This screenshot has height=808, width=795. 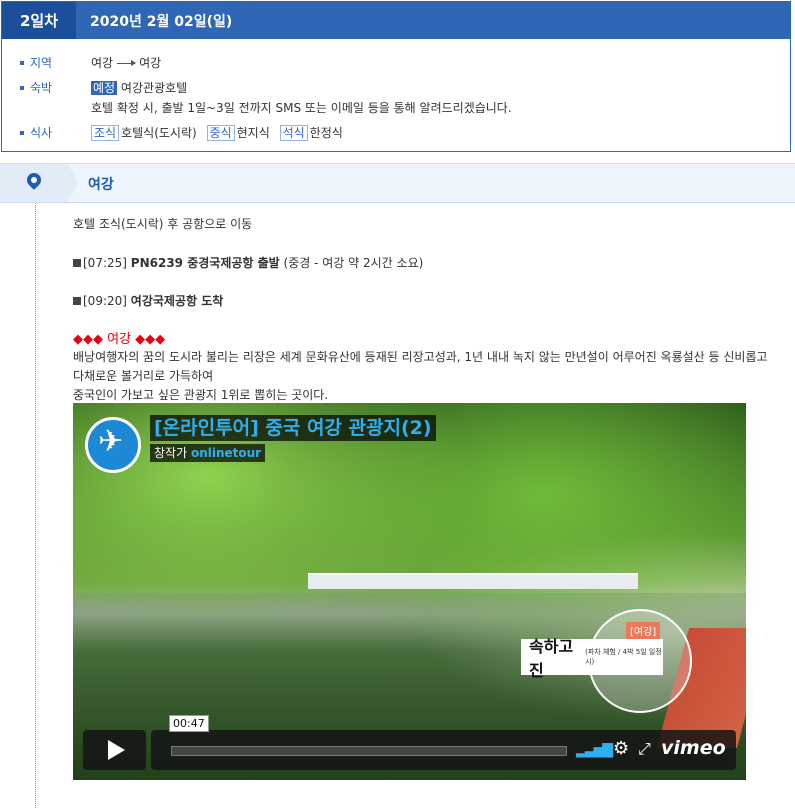 What do you see at coordinates (105, 301) in the screenshot?
I see `arrival-time: [09:20]` at bounding box center [105, 301].